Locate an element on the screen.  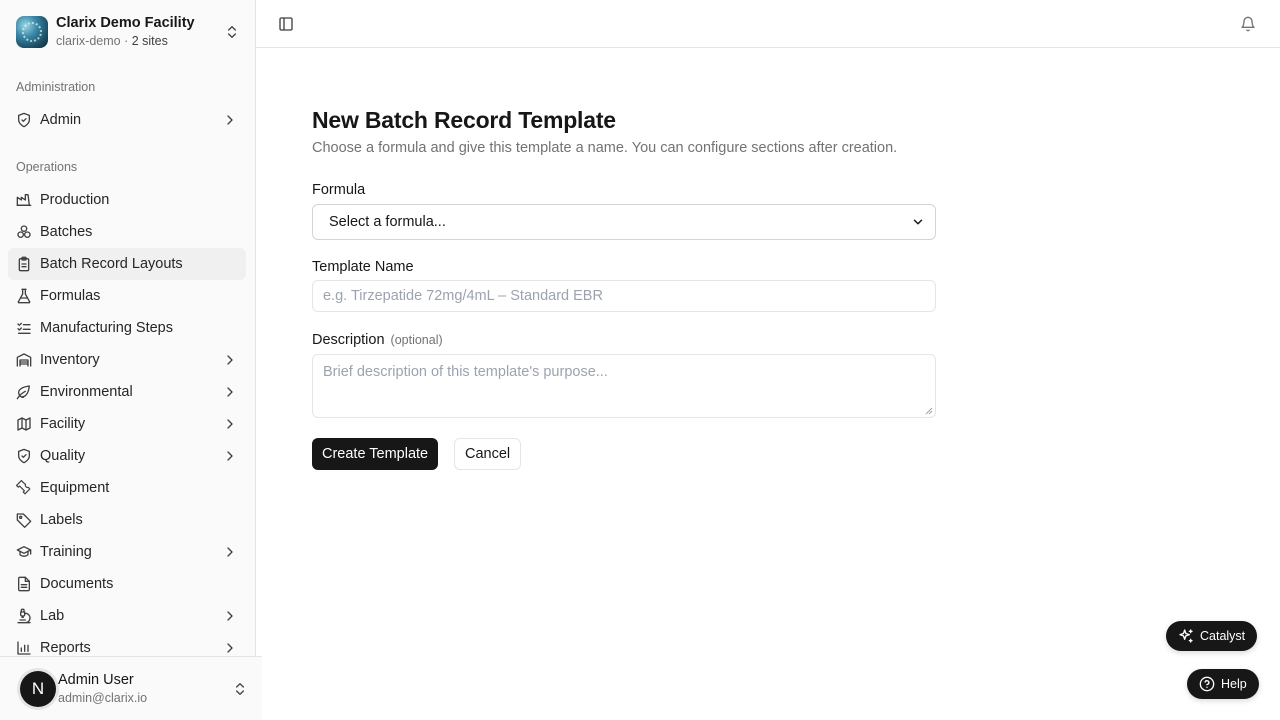
sidebar-item-quality: Quality is located at coordinates (127, 456).